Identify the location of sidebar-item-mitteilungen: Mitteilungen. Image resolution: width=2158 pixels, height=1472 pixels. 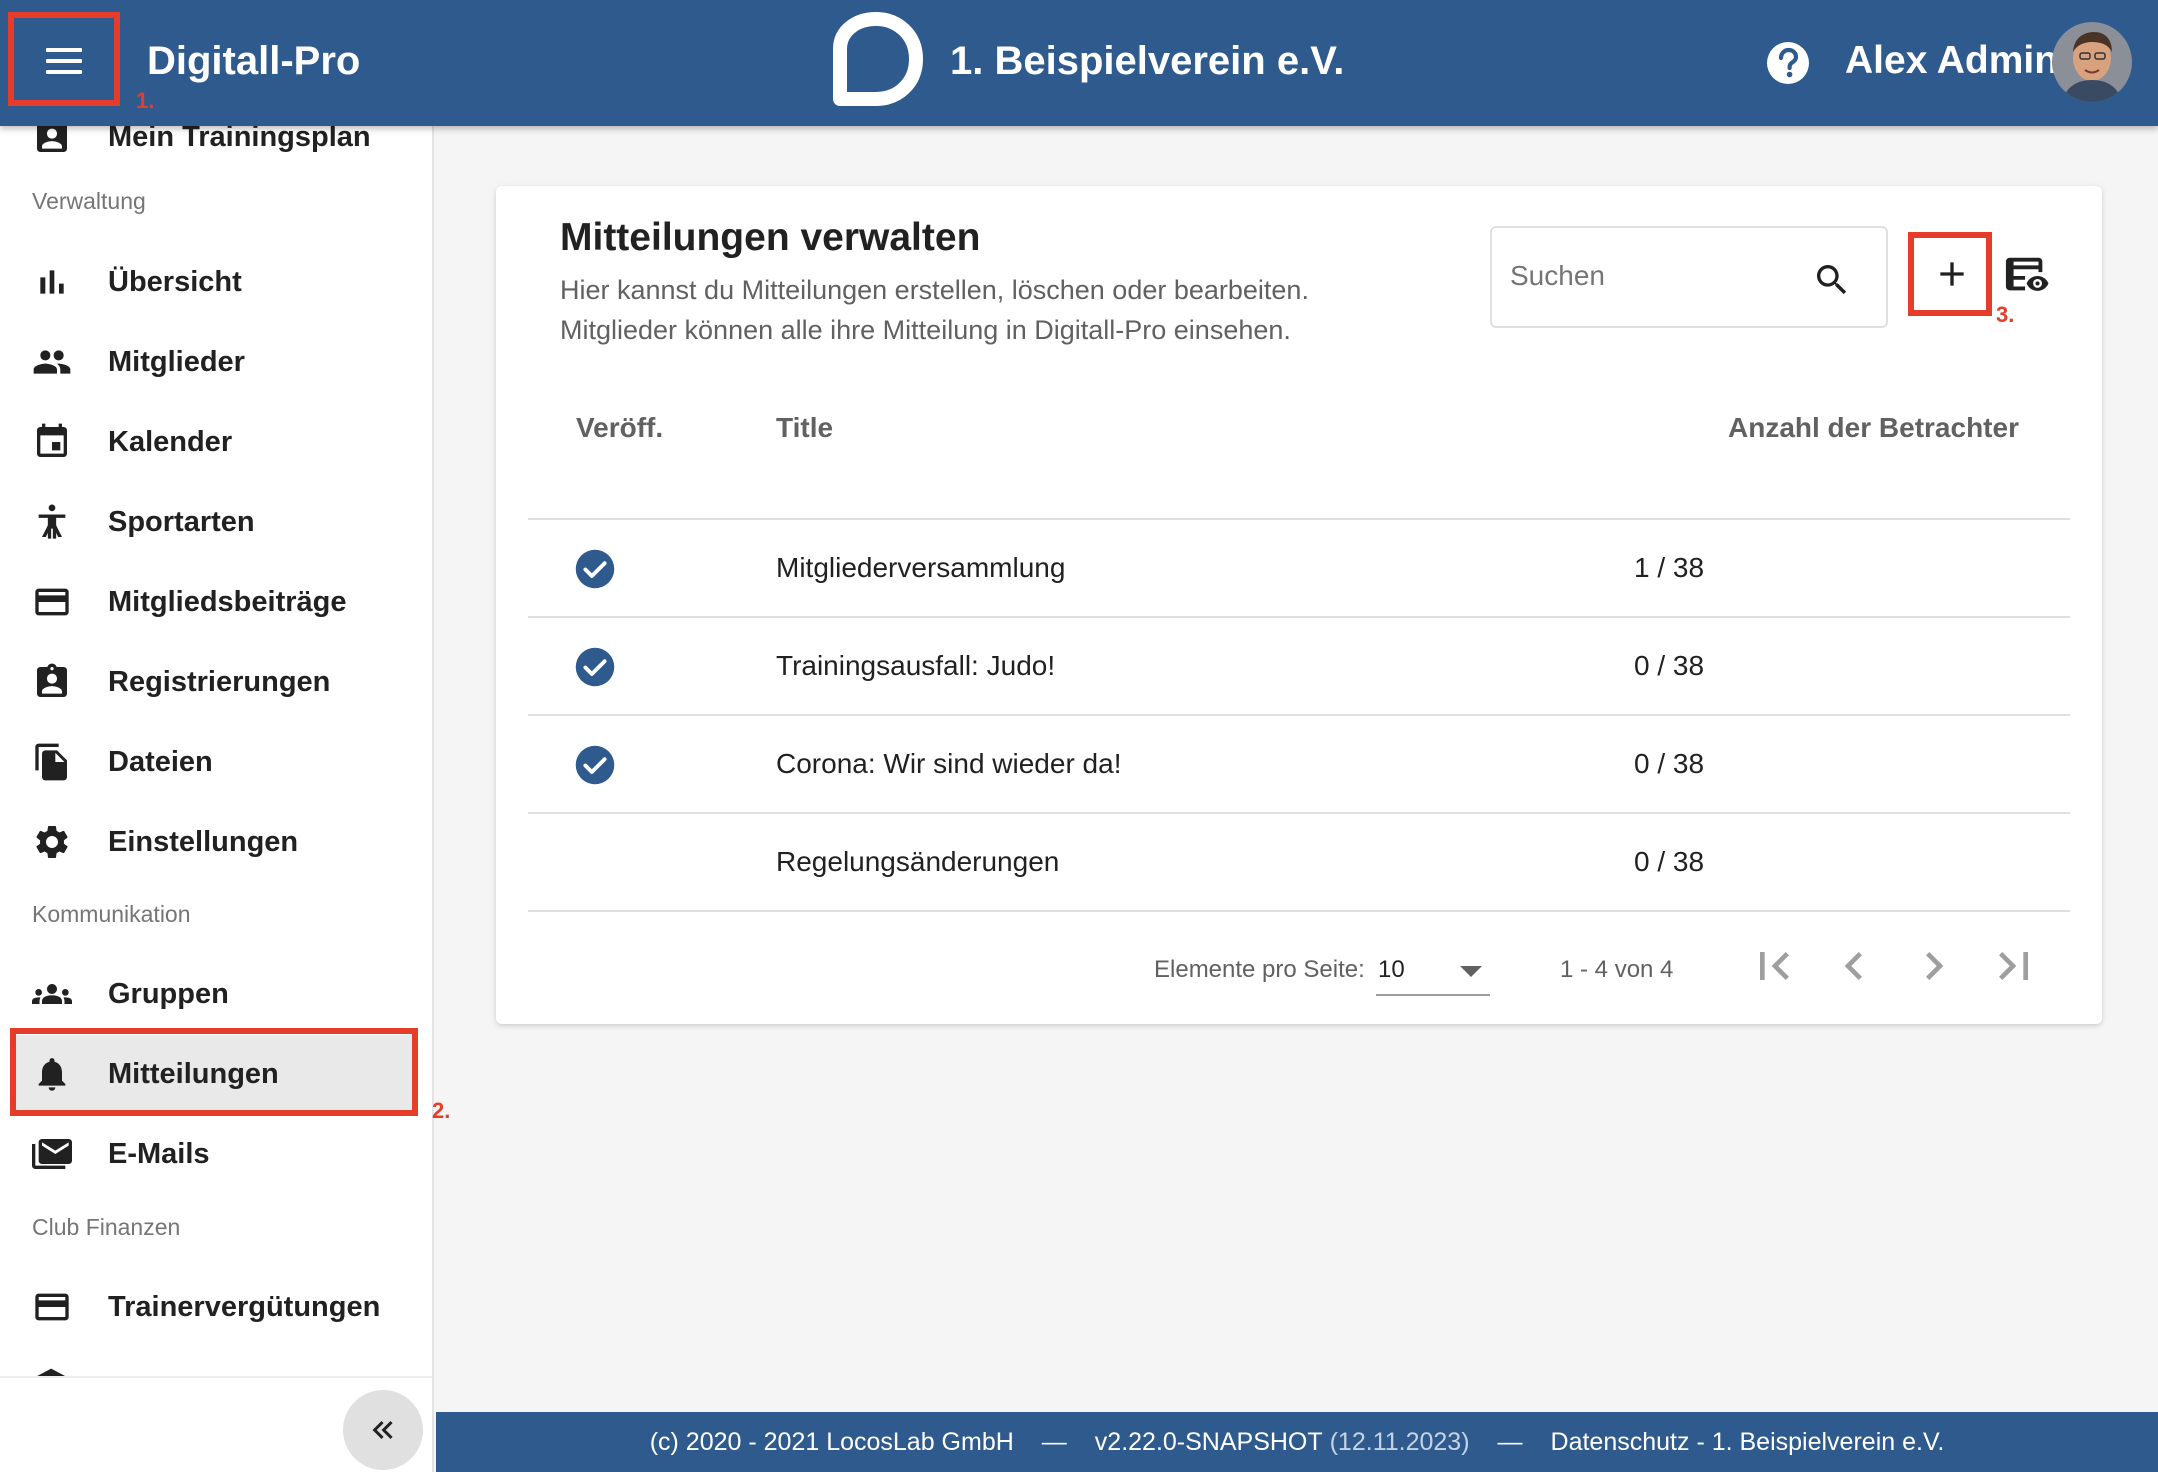
(213, 1074).